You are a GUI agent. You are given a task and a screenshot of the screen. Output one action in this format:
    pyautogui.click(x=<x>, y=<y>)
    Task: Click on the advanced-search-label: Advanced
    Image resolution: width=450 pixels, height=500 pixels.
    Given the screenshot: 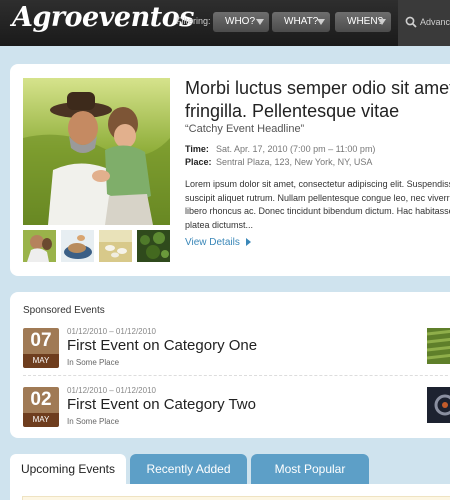 What is the action you would take?
    pyautogui.click(x=435, y=22)
    